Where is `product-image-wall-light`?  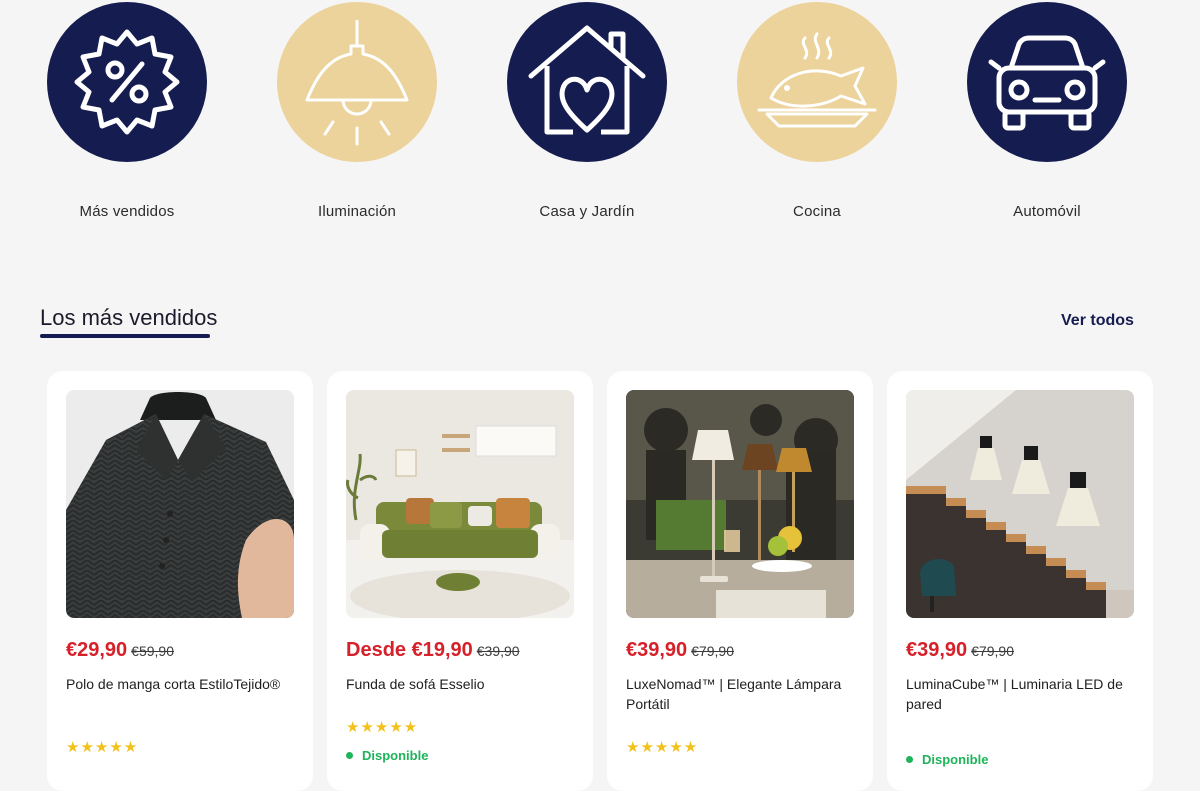 product-image-wall-light is located at coordinates (1020, 504).